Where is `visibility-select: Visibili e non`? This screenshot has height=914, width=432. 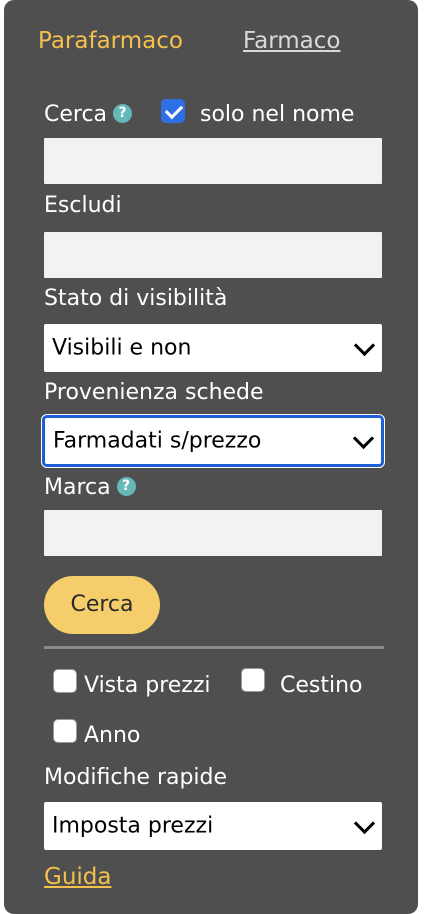 visibility-select: Visibili e non is located at coordinates (213, 348).